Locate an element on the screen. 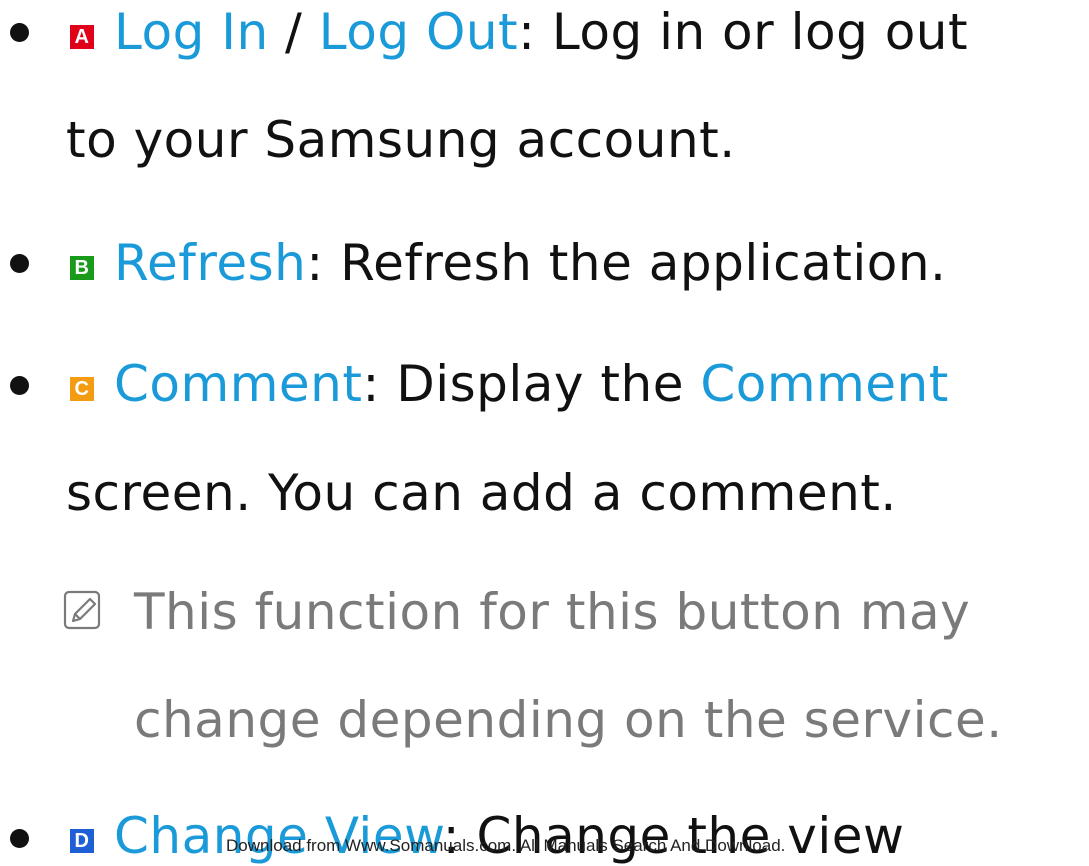  item-c-line-1: C Comment: Display the Comment is located at coordinates (509, 384).